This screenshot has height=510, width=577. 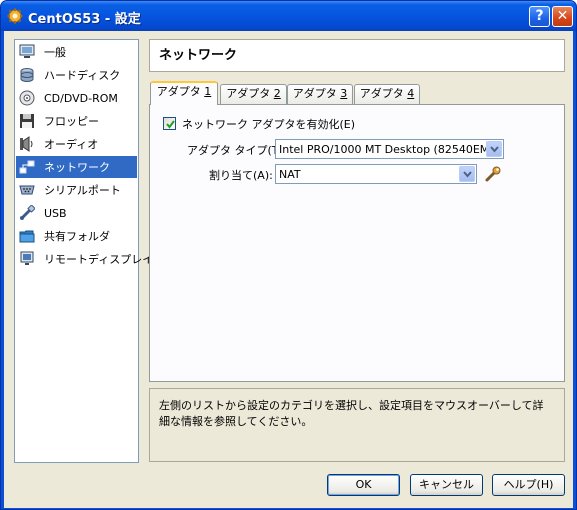 What do you see at coordinates (386, 149) in the screenshot?
I see `adapter-type-value: Intel PRO/1000 MT Desktop (82540EM)` at bounding box center [386, 149].